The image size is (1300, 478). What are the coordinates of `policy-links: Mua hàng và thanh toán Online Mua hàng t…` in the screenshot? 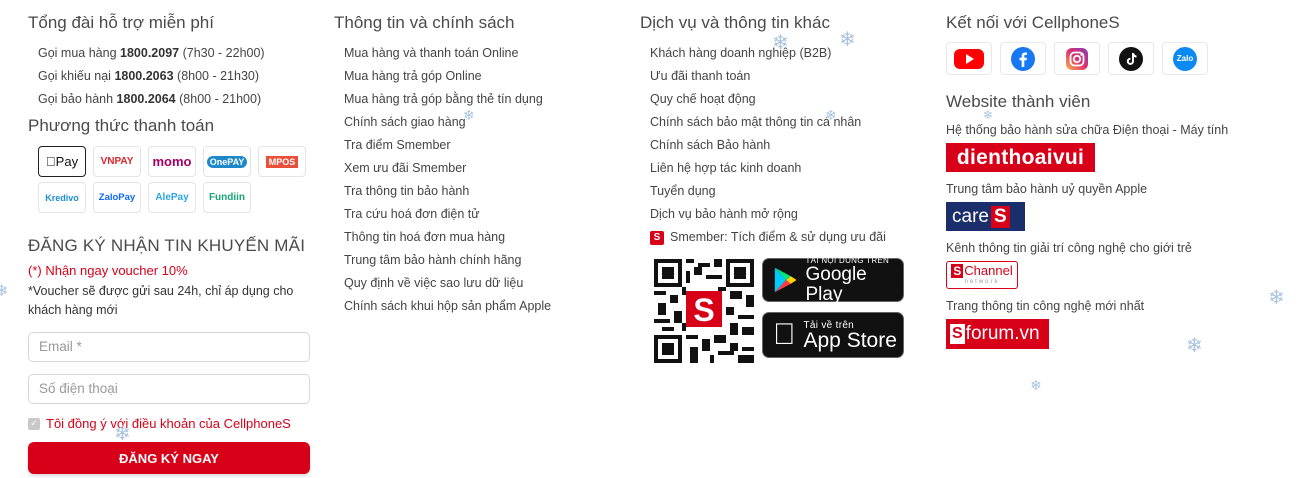 It's located at (479, 180).